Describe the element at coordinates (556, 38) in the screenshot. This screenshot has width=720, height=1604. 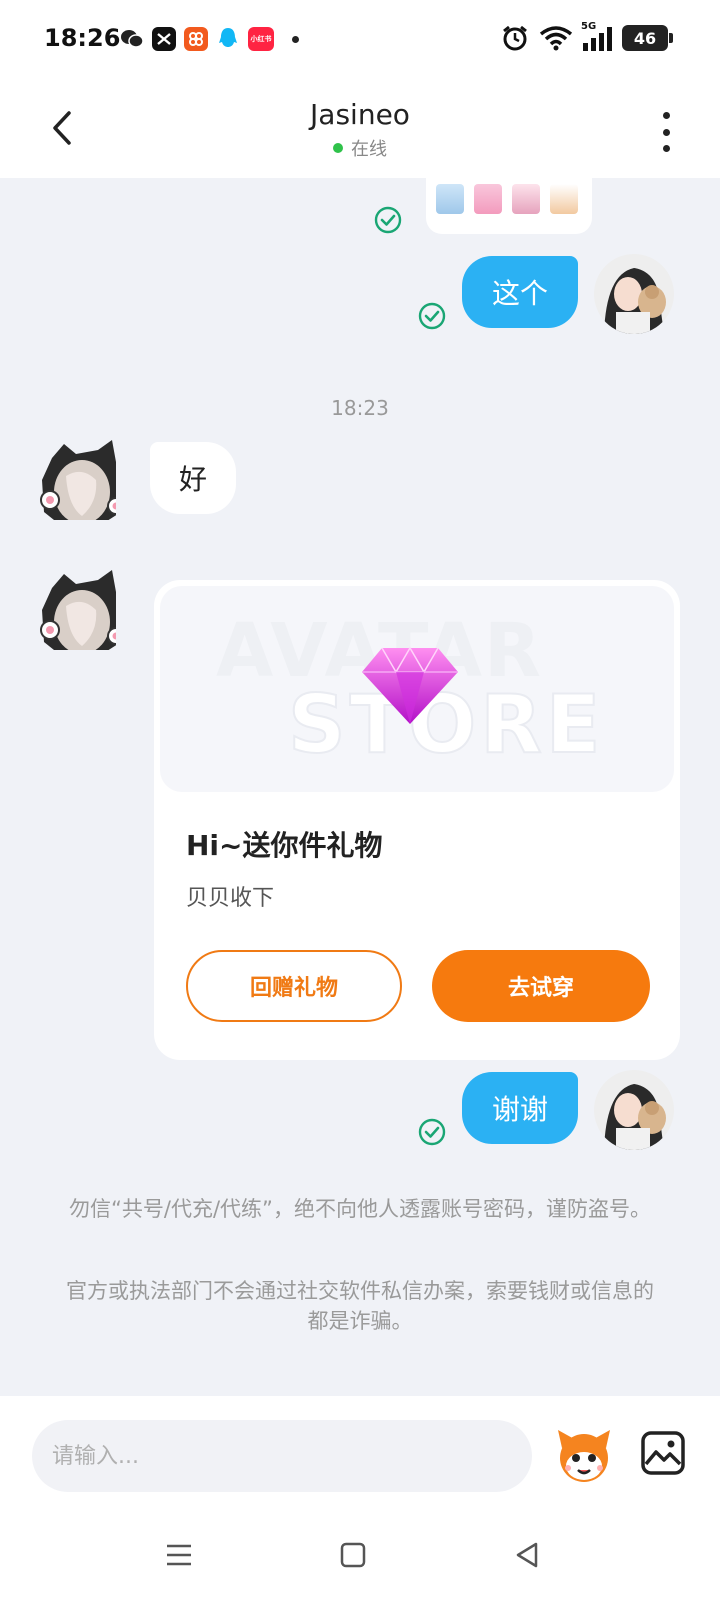
I see `wifi-icon` at that location.